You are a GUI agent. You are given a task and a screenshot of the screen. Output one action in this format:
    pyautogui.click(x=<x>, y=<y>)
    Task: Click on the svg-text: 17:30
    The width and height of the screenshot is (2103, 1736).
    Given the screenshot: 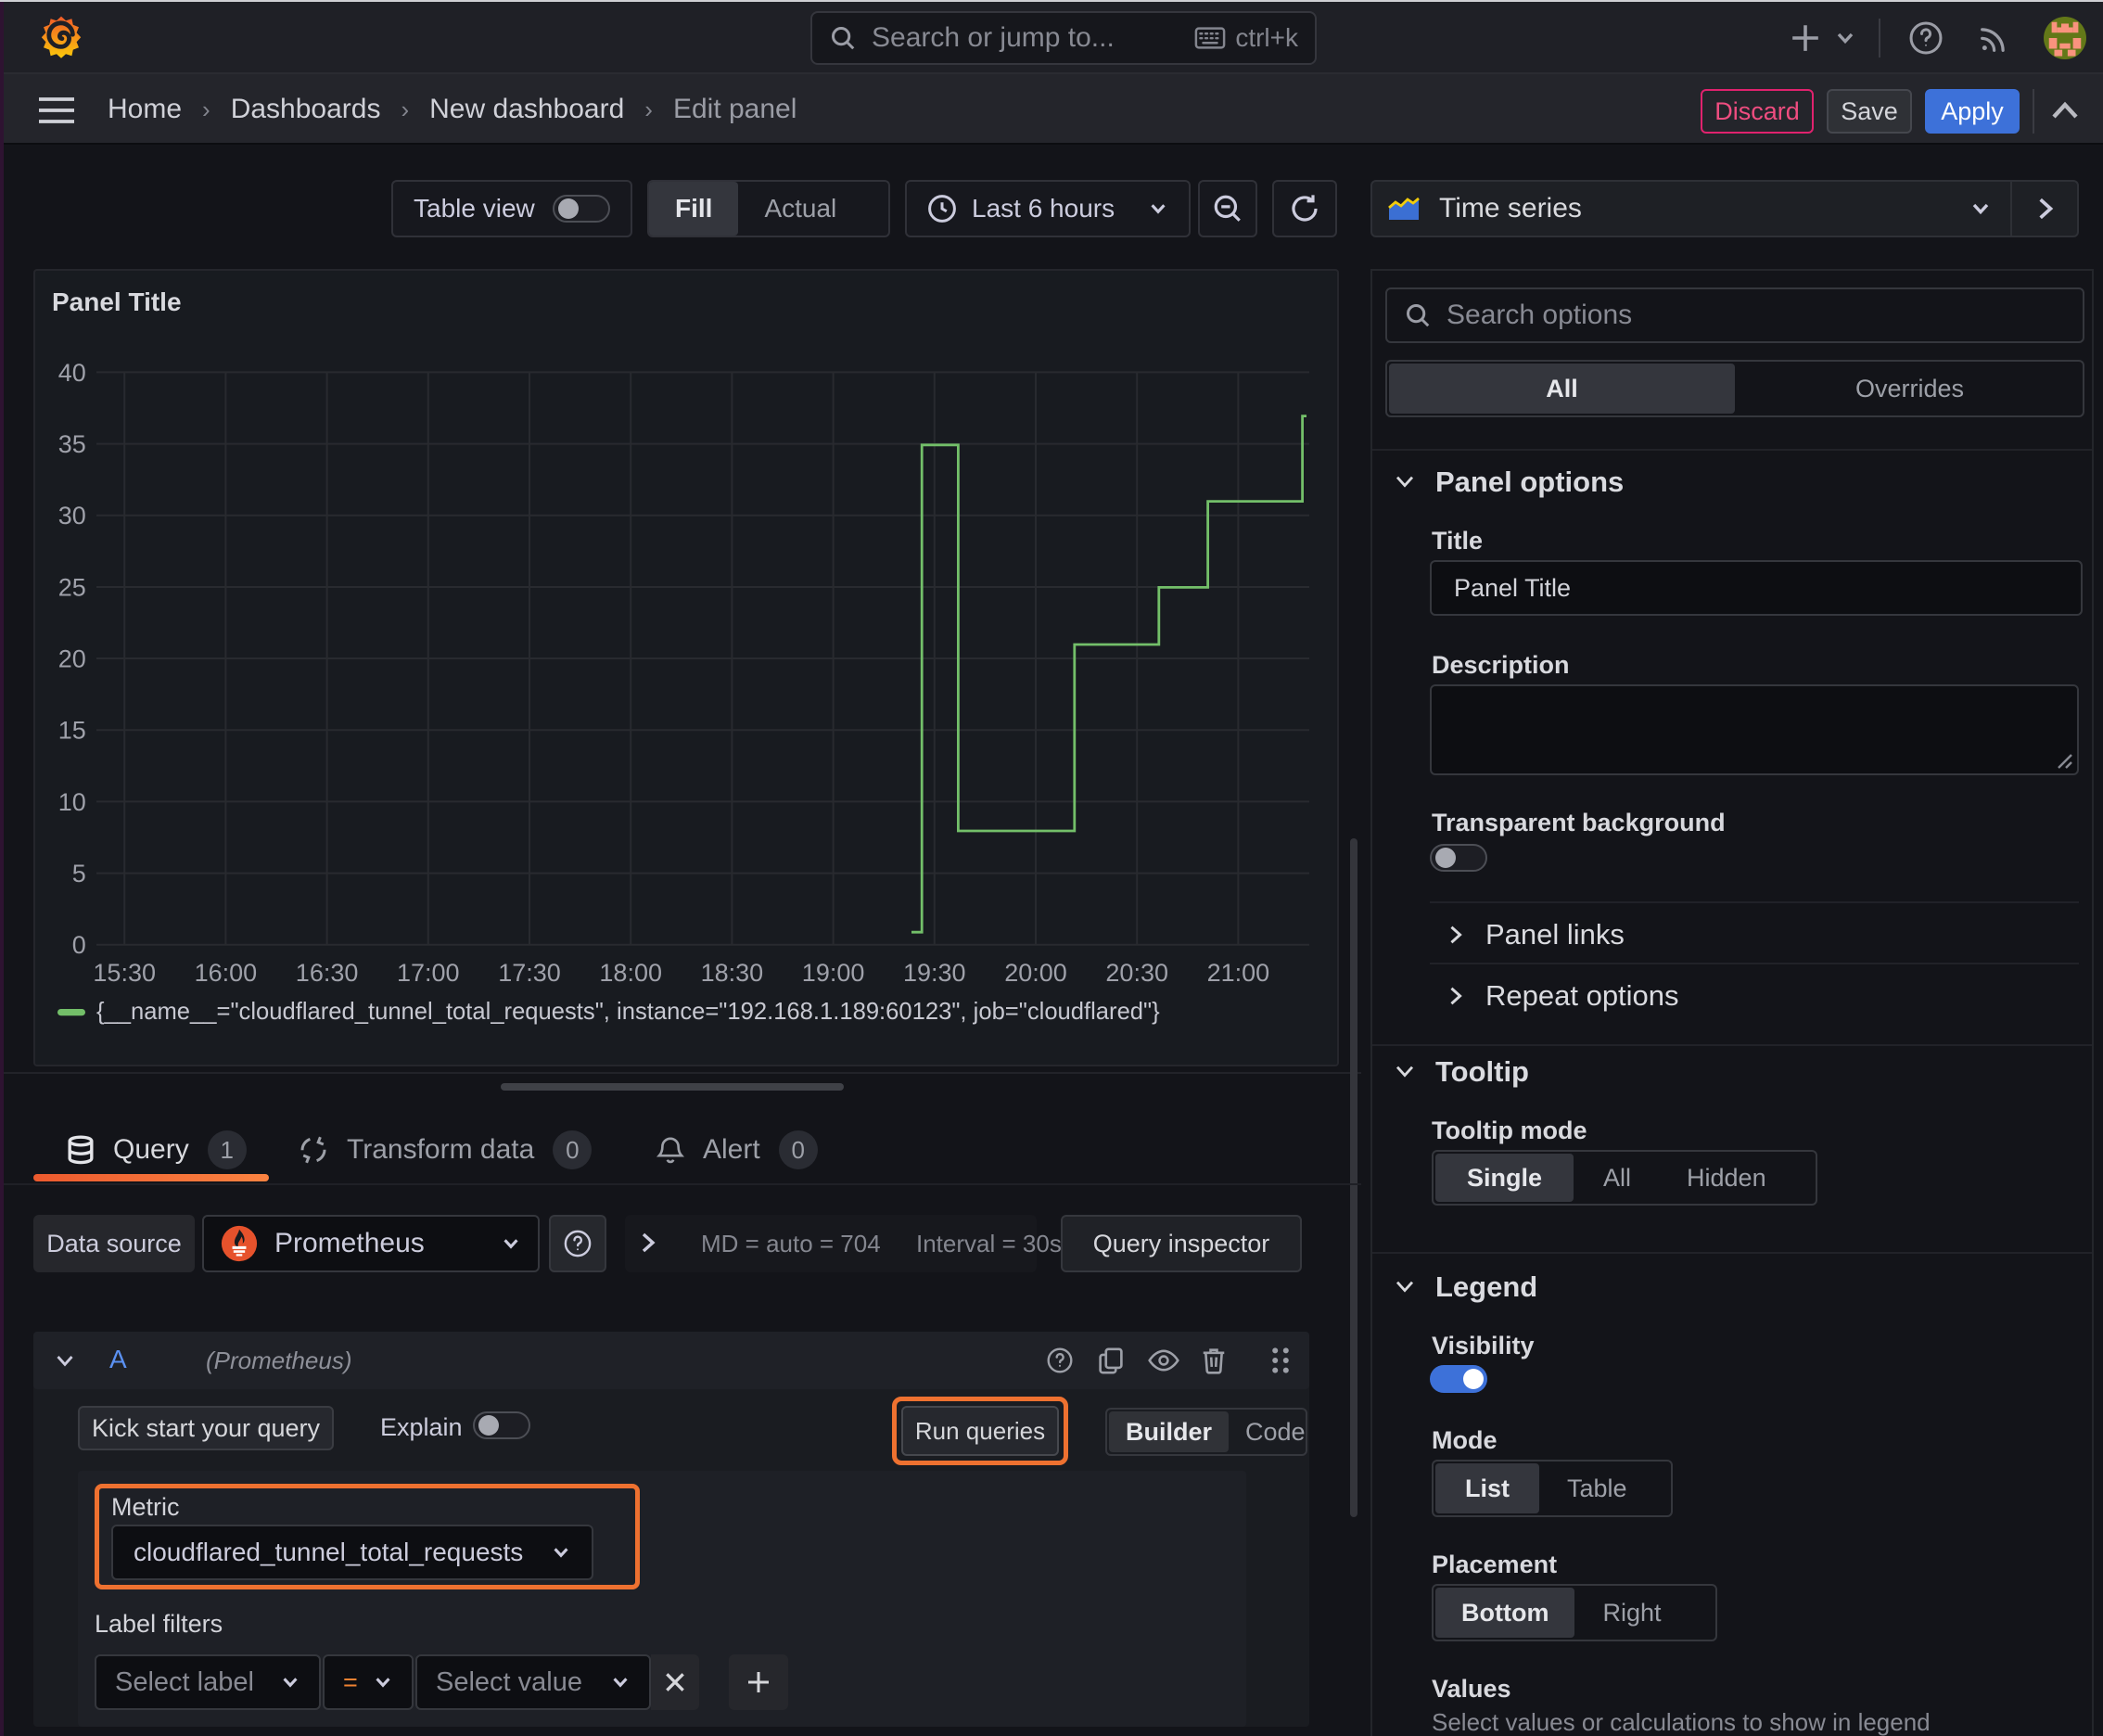 What is the action you would take?
    pyautogui.click(x=529, y=973)
    